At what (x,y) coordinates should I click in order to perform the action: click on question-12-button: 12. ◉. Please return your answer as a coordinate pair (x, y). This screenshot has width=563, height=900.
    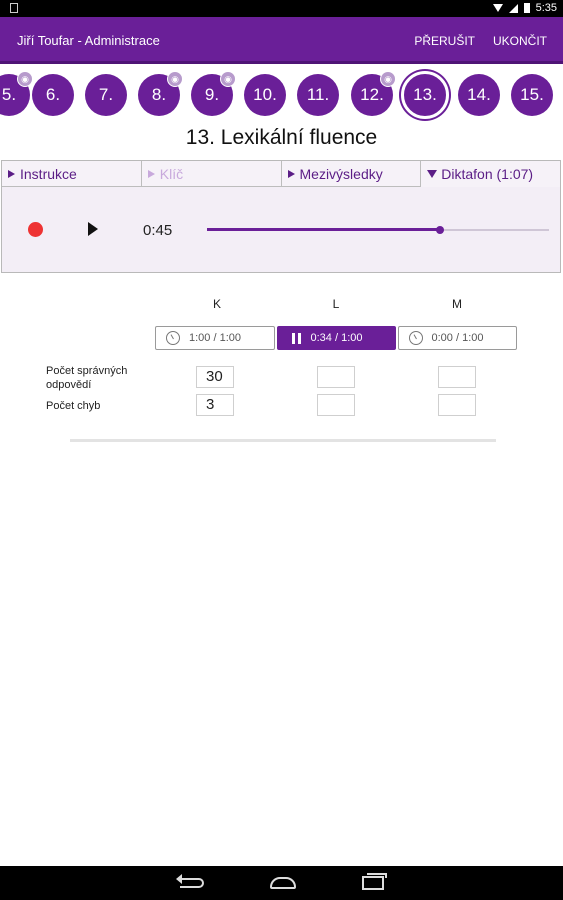
    Looking at the image, I should click on (373, 93).